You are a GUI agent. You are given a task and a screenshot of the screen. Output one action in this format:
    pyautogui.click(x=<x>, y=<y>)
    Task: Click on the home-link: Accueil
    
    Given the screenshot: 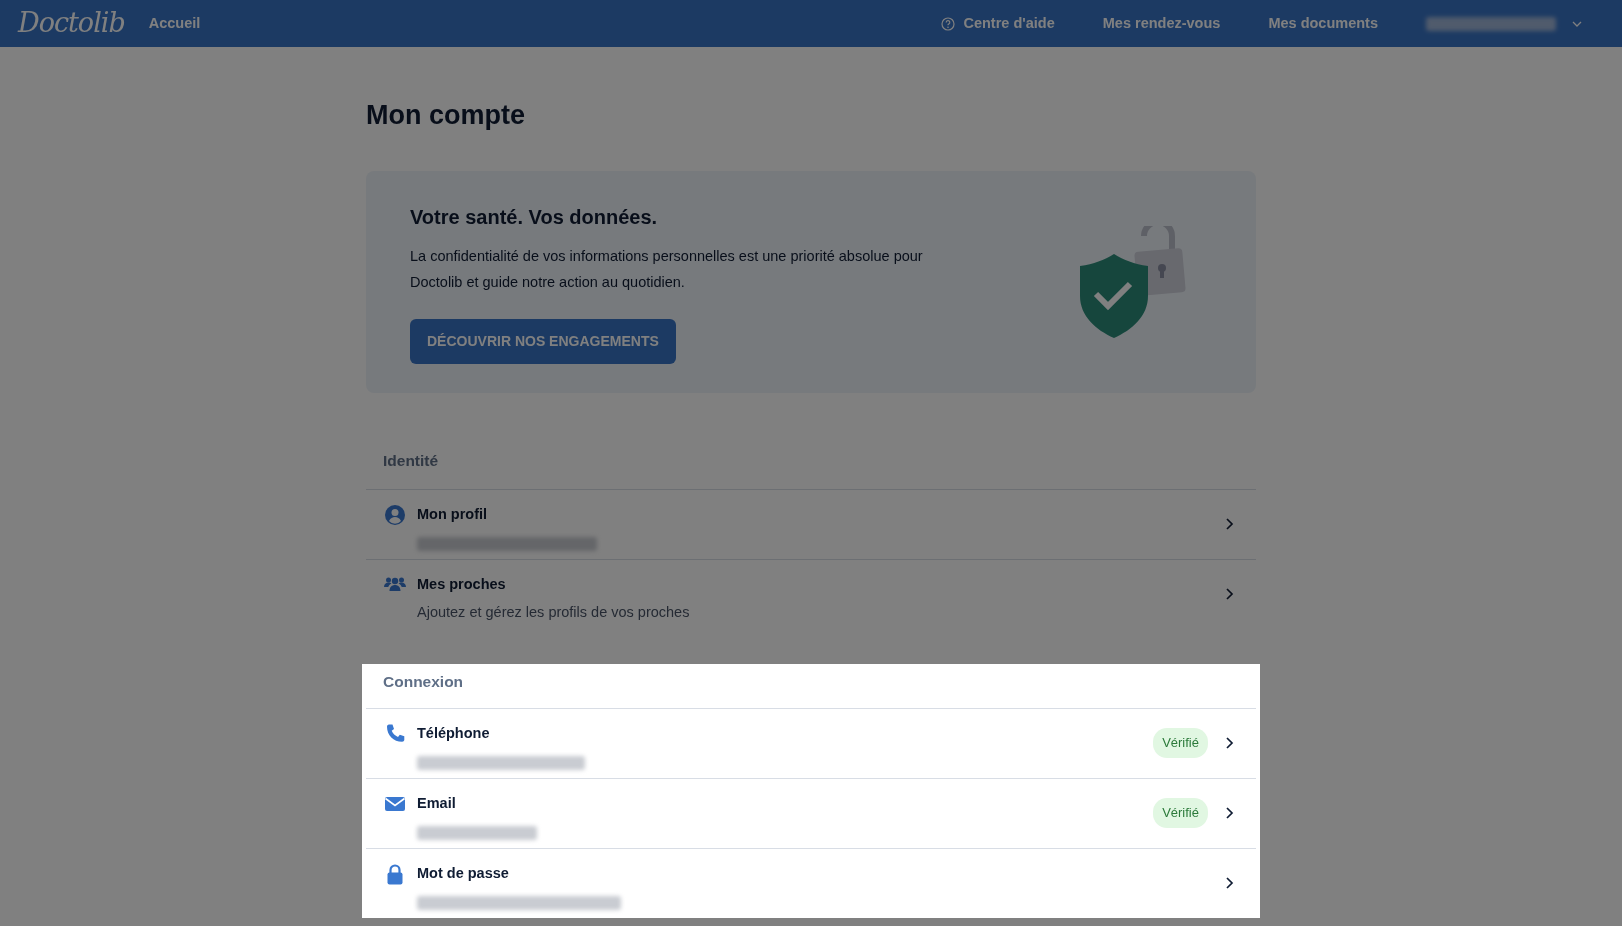 What is the action you would take?
    pyautogui.click(x=174, y=23)
    